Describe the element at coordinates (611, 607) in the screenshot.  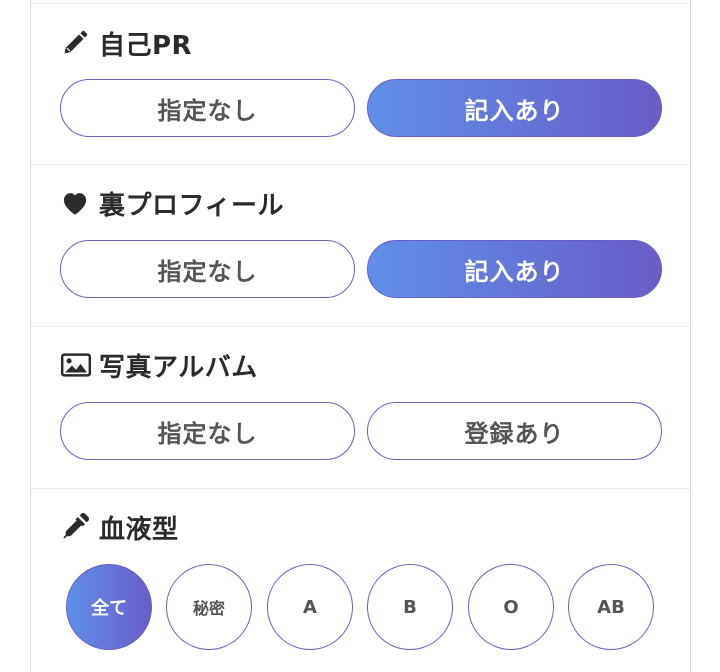
I see `blood-type-ab-button: AB` at that location.